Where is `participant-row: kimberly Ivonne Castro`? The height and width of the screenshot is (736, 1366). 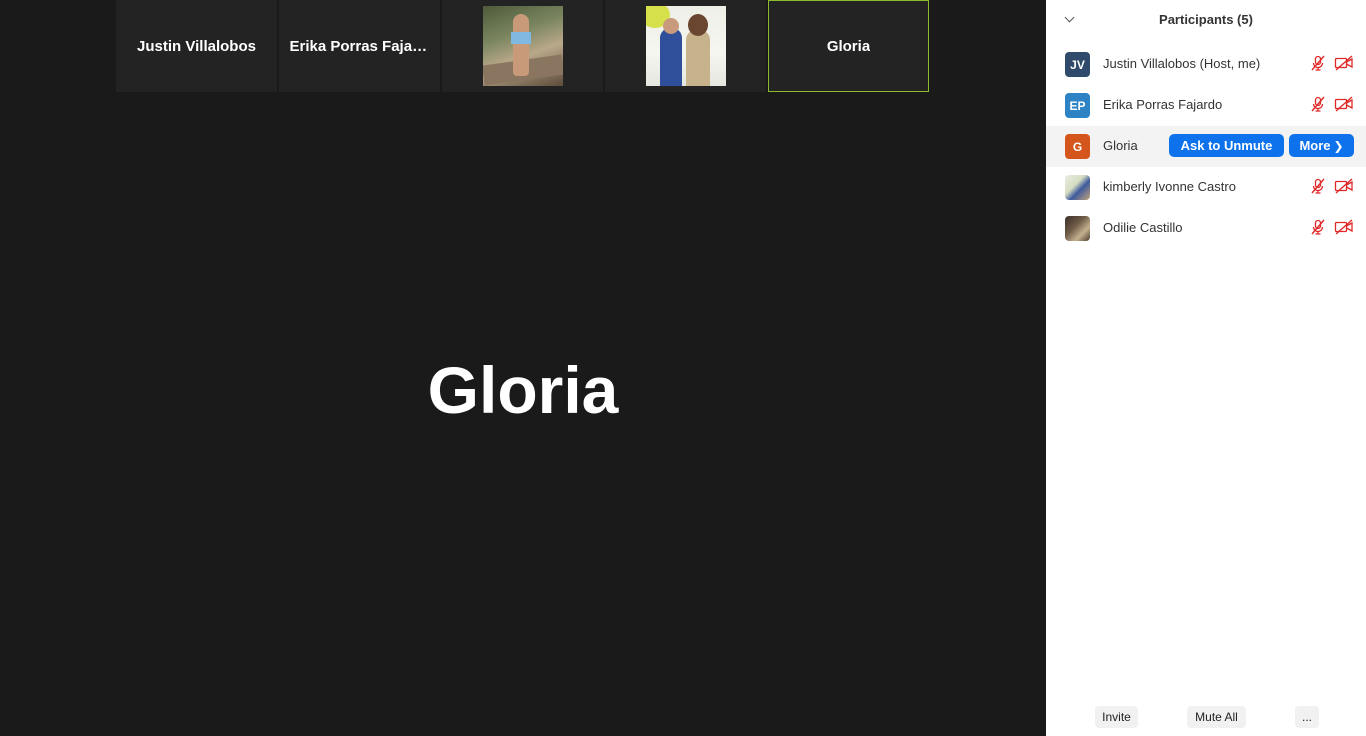
participant-row: kimberly Ivonne Castro is located at coordinates (1206, 187).